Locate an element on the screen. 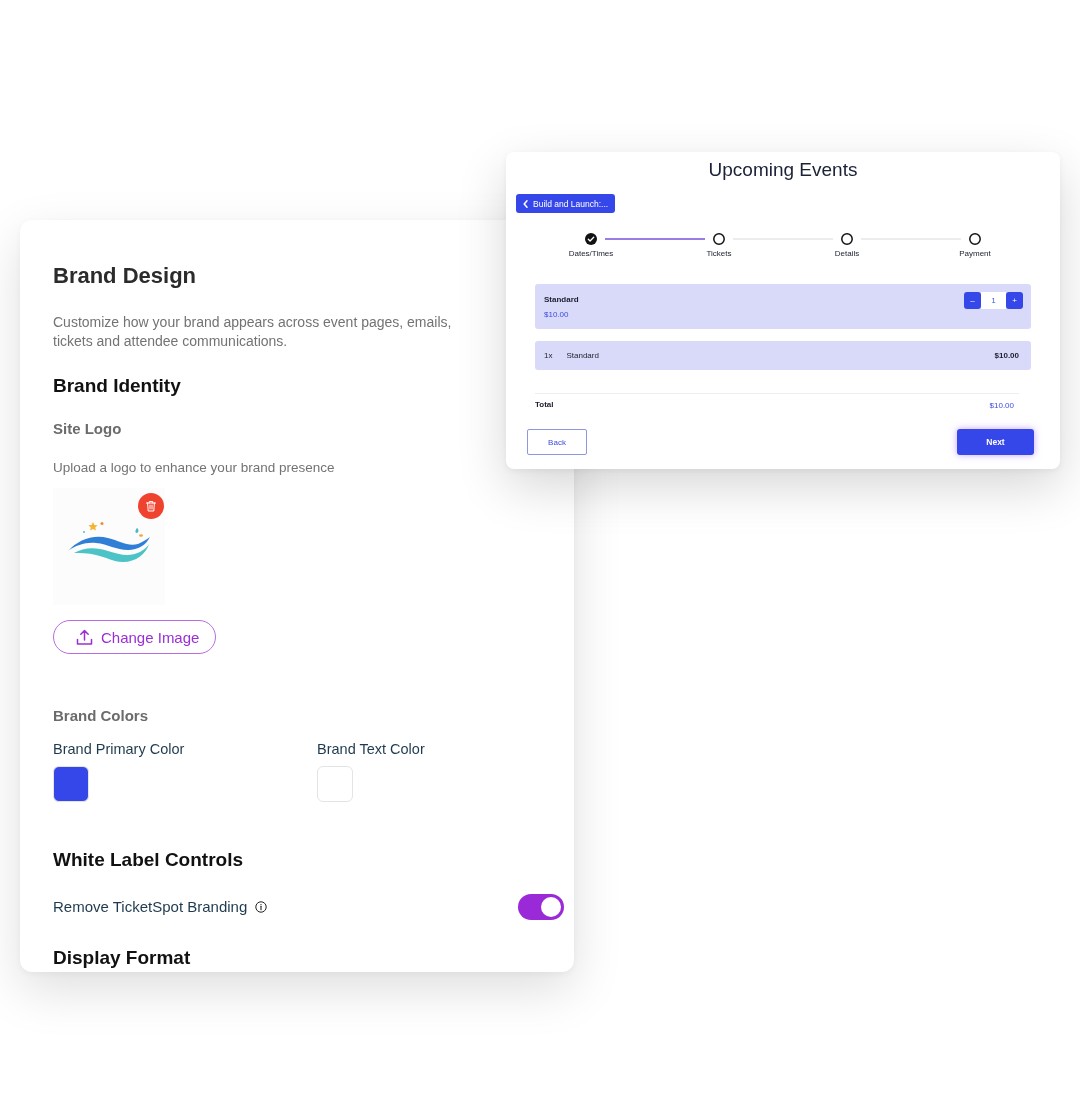  page-title: Brand Design is located at coordinates (125, 276).